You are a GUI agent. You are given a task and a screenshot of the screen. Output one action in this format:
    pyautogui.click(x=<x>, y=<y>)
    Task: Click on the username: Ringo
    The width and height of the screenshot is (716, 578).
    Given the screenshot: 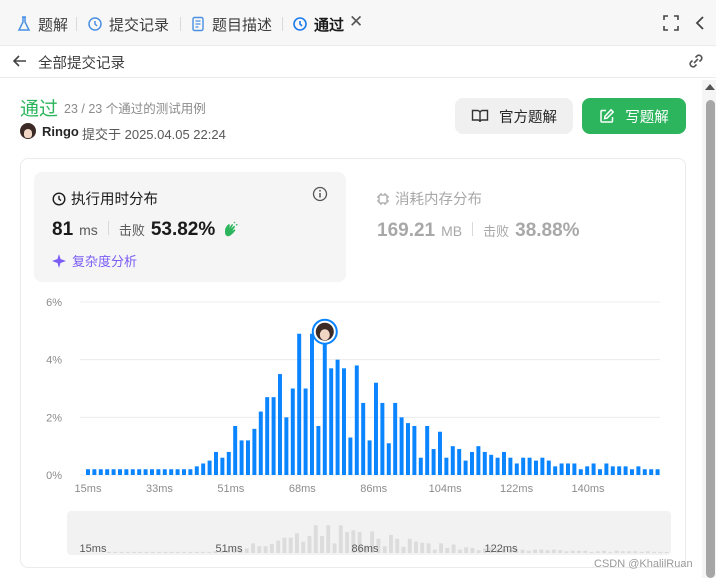 What is the action you would take?
    pyautogui.click(x=60, y=131)
    